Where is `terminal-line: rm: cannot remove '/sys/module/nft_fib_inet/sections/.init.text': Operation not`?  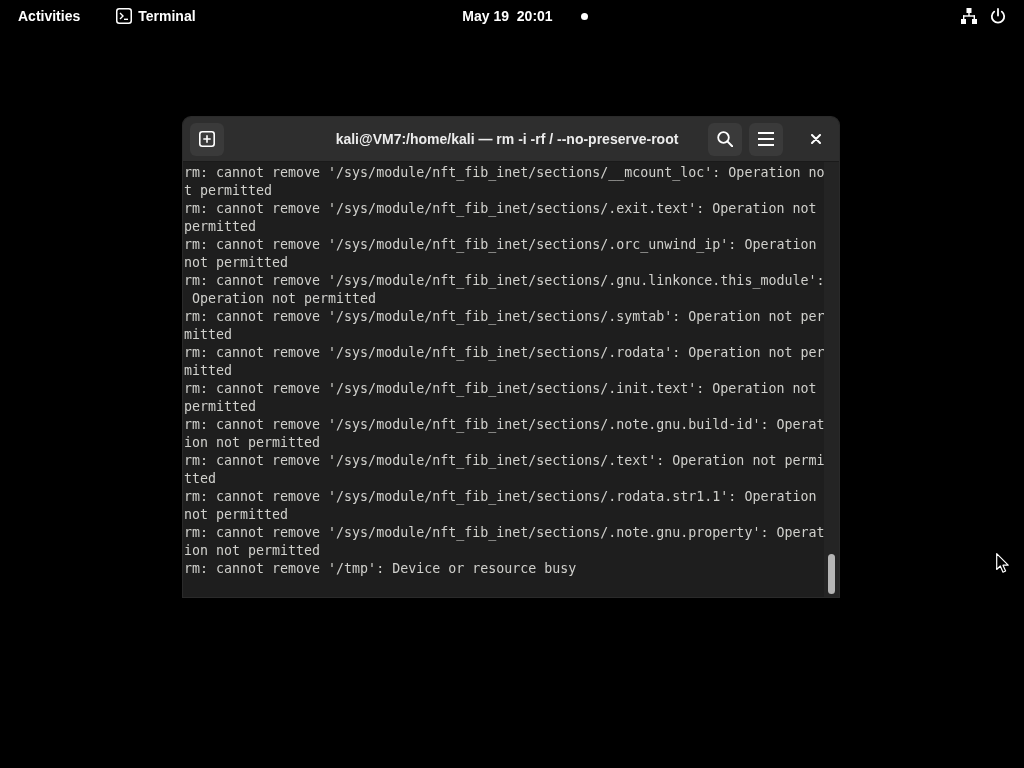 terminal-line: rm: cannot remove '/sys/module/nft_fib_inet/sections/.init.text': Operation not is located at coordinates (501, 389).